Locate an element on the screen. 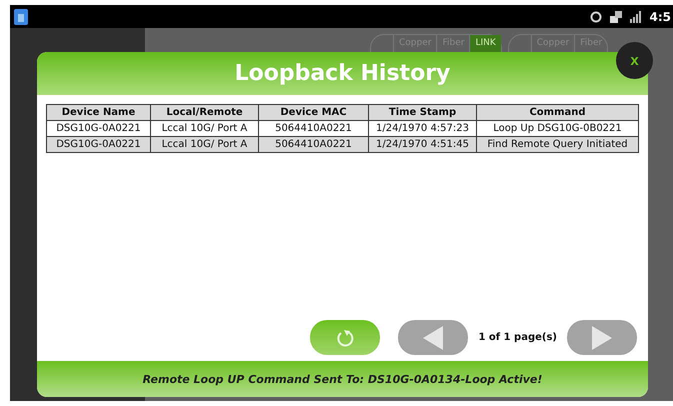  refresh-button is located at coordinates (345, 337).